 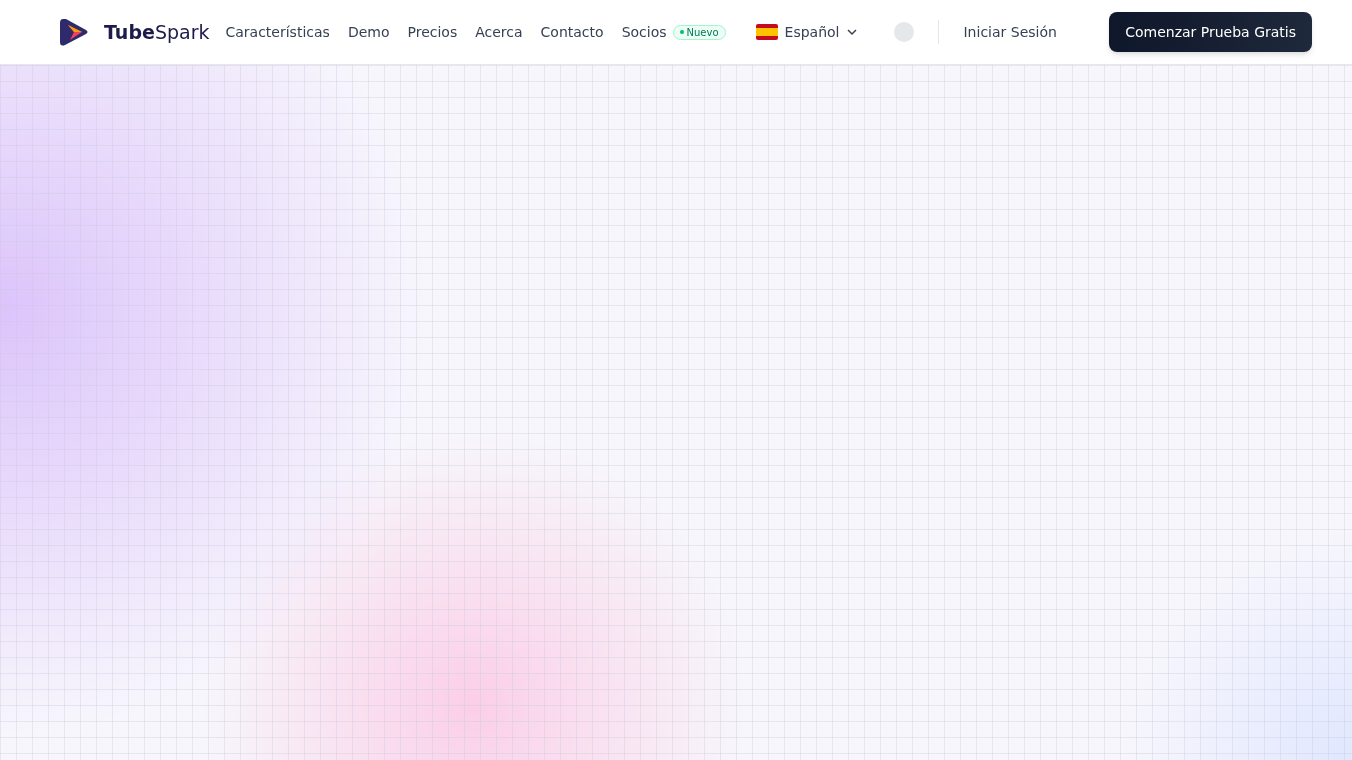 What do you see at coordinates (1210, 32) in the screenshot?
I see `start-trial-button: Comenzar Prueba Gratis` at bounding box center [1210, 32].